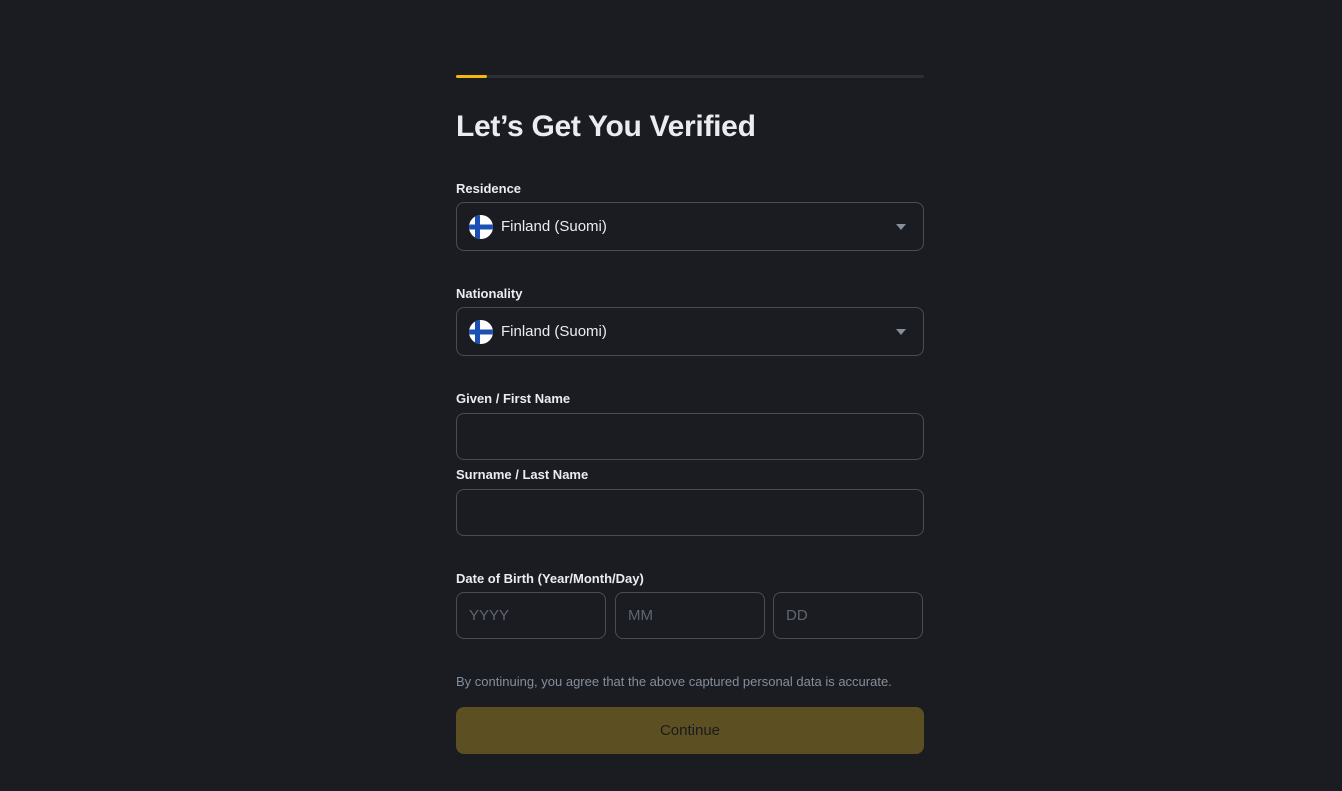 This screenshot has width=1342, height=791. Describe the element at coordinates (606, 126) in the screenshot. I see `page-title: Let’s Get You Verified` at that location.